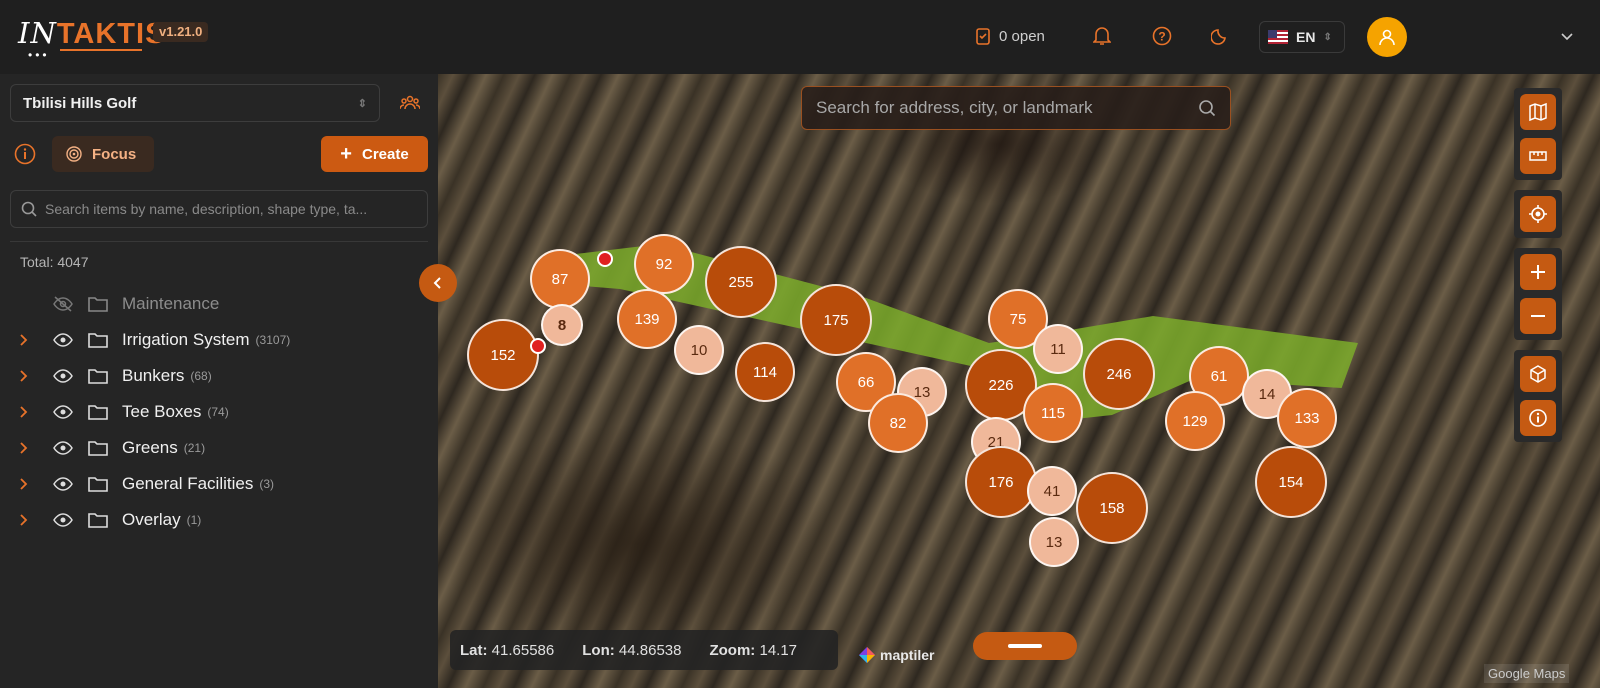 This screenshot has width=1600, height=688. What do you see at coordinates (896, 655) in the screenshot?
I see `maptiler-logo: maptiler` at bounding box center [896, 655].